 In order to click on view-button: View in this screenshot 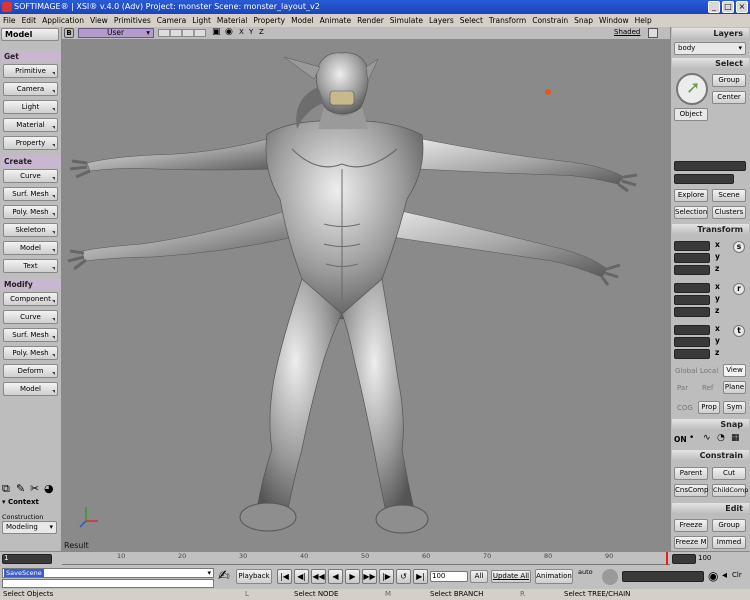, I will do `click(734, 370)`.